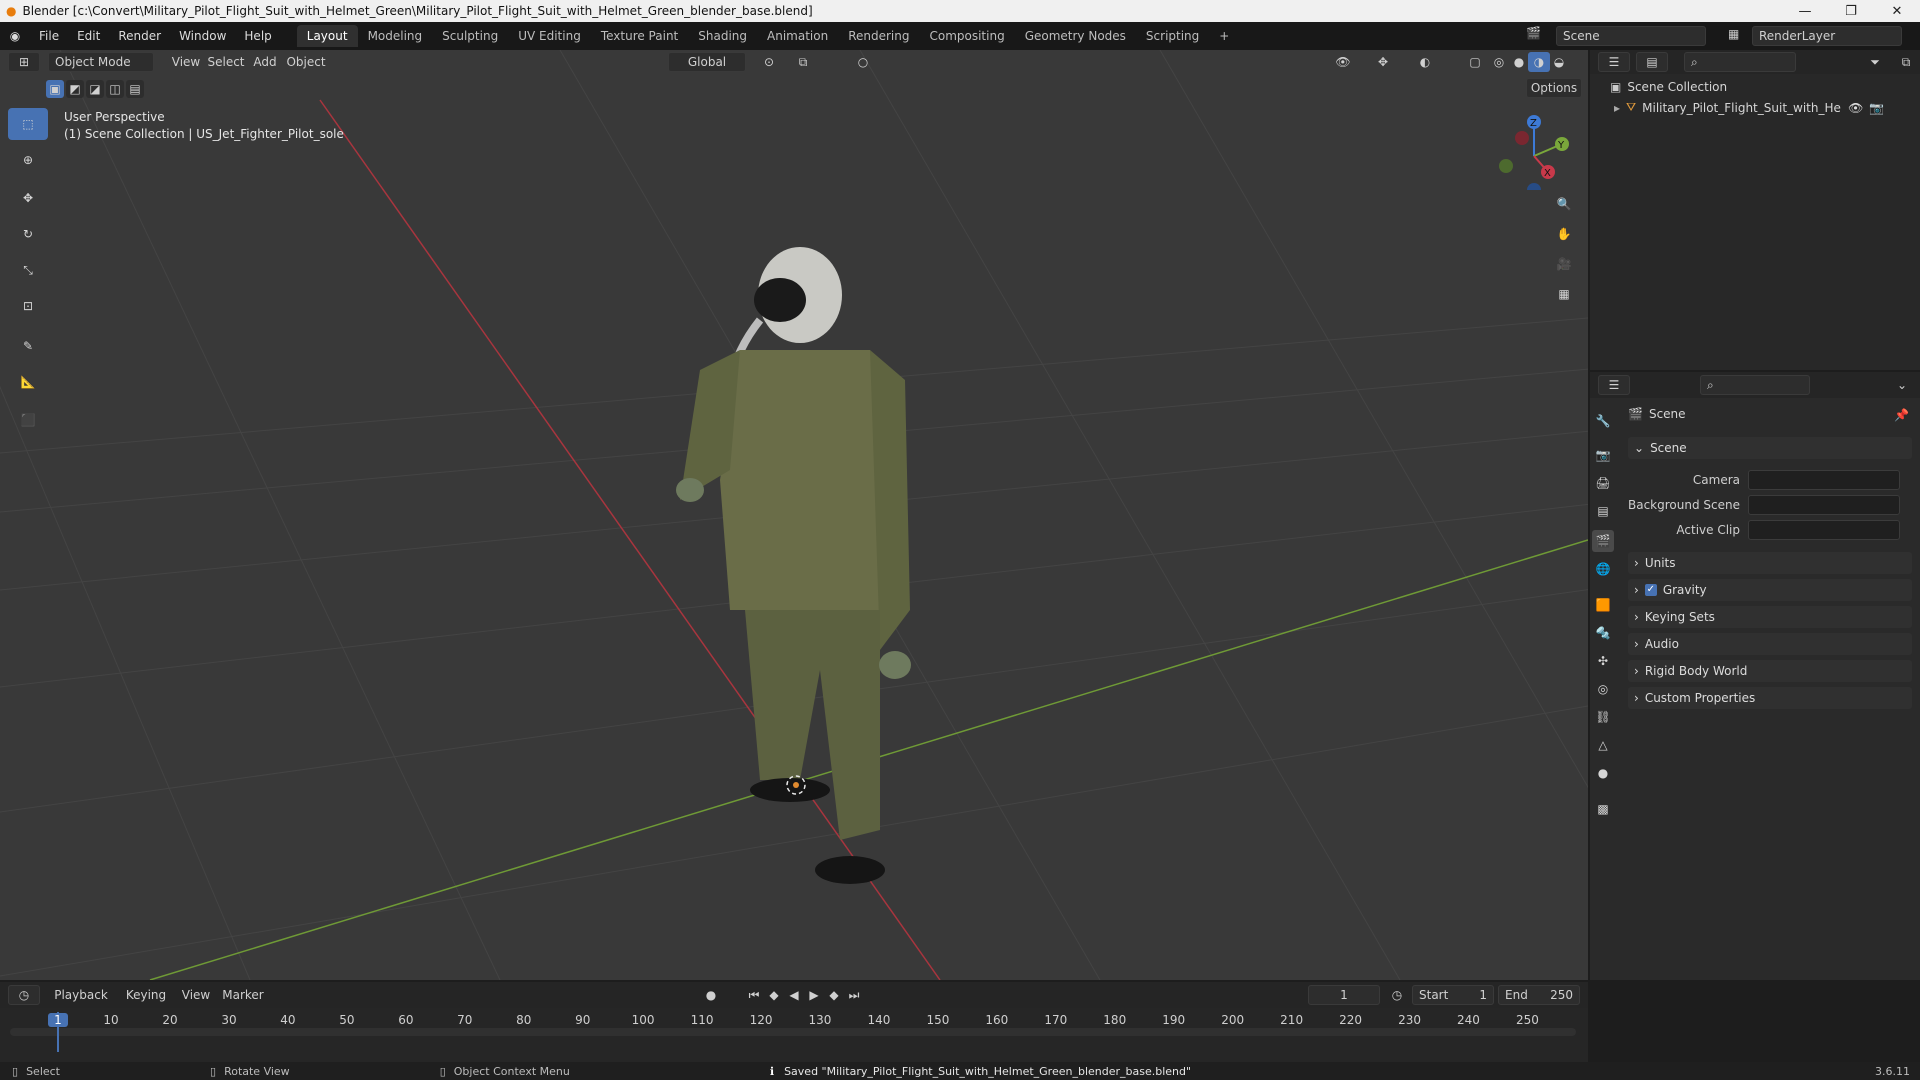 The width and height of the screenshot is (1920, 1080). What do you see at coordinates (834, 995) in the screenshot?
I see `next-keyframe-icon: ◆` at bounding box center [834, 995].